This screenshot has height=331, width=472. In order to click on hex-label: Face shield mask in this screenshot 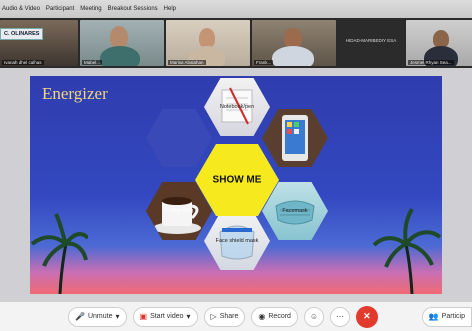, I will do `click(237, 241)`.